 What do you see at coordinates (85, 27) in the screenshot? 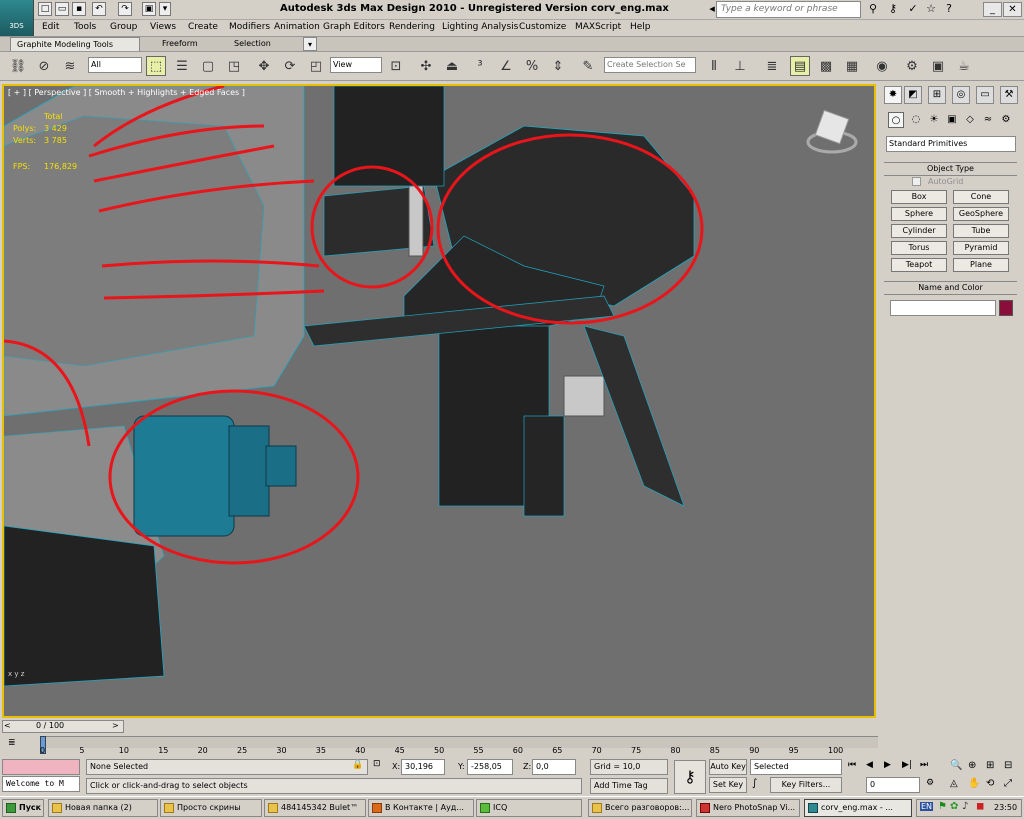
I see `menu-tools: Tools` at bounding box center [85, 27].